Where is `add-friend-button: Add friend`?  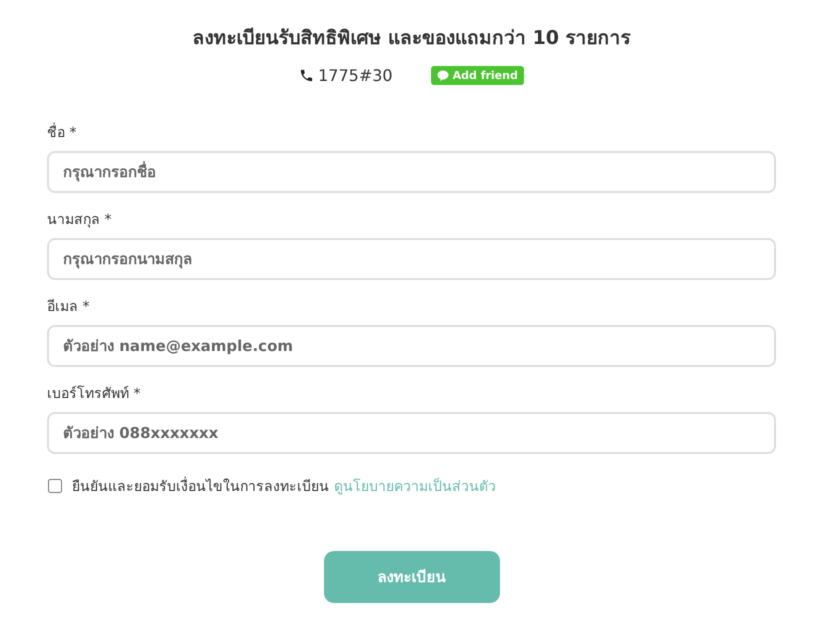
add-friend-button: Add friend is located at coordinates (477, 75).